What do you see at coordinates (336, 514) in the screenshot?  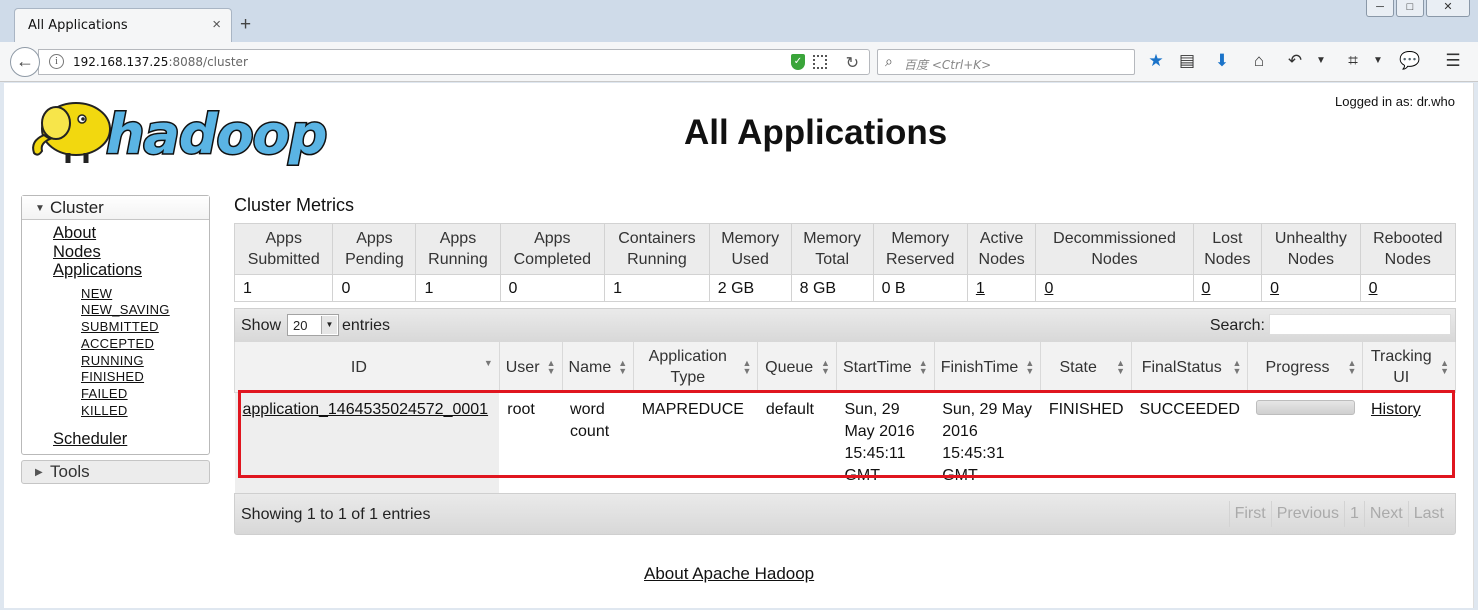 I see `table-info: Showing 1 to 1 of 1 entries` at bounding box center [336, 514].